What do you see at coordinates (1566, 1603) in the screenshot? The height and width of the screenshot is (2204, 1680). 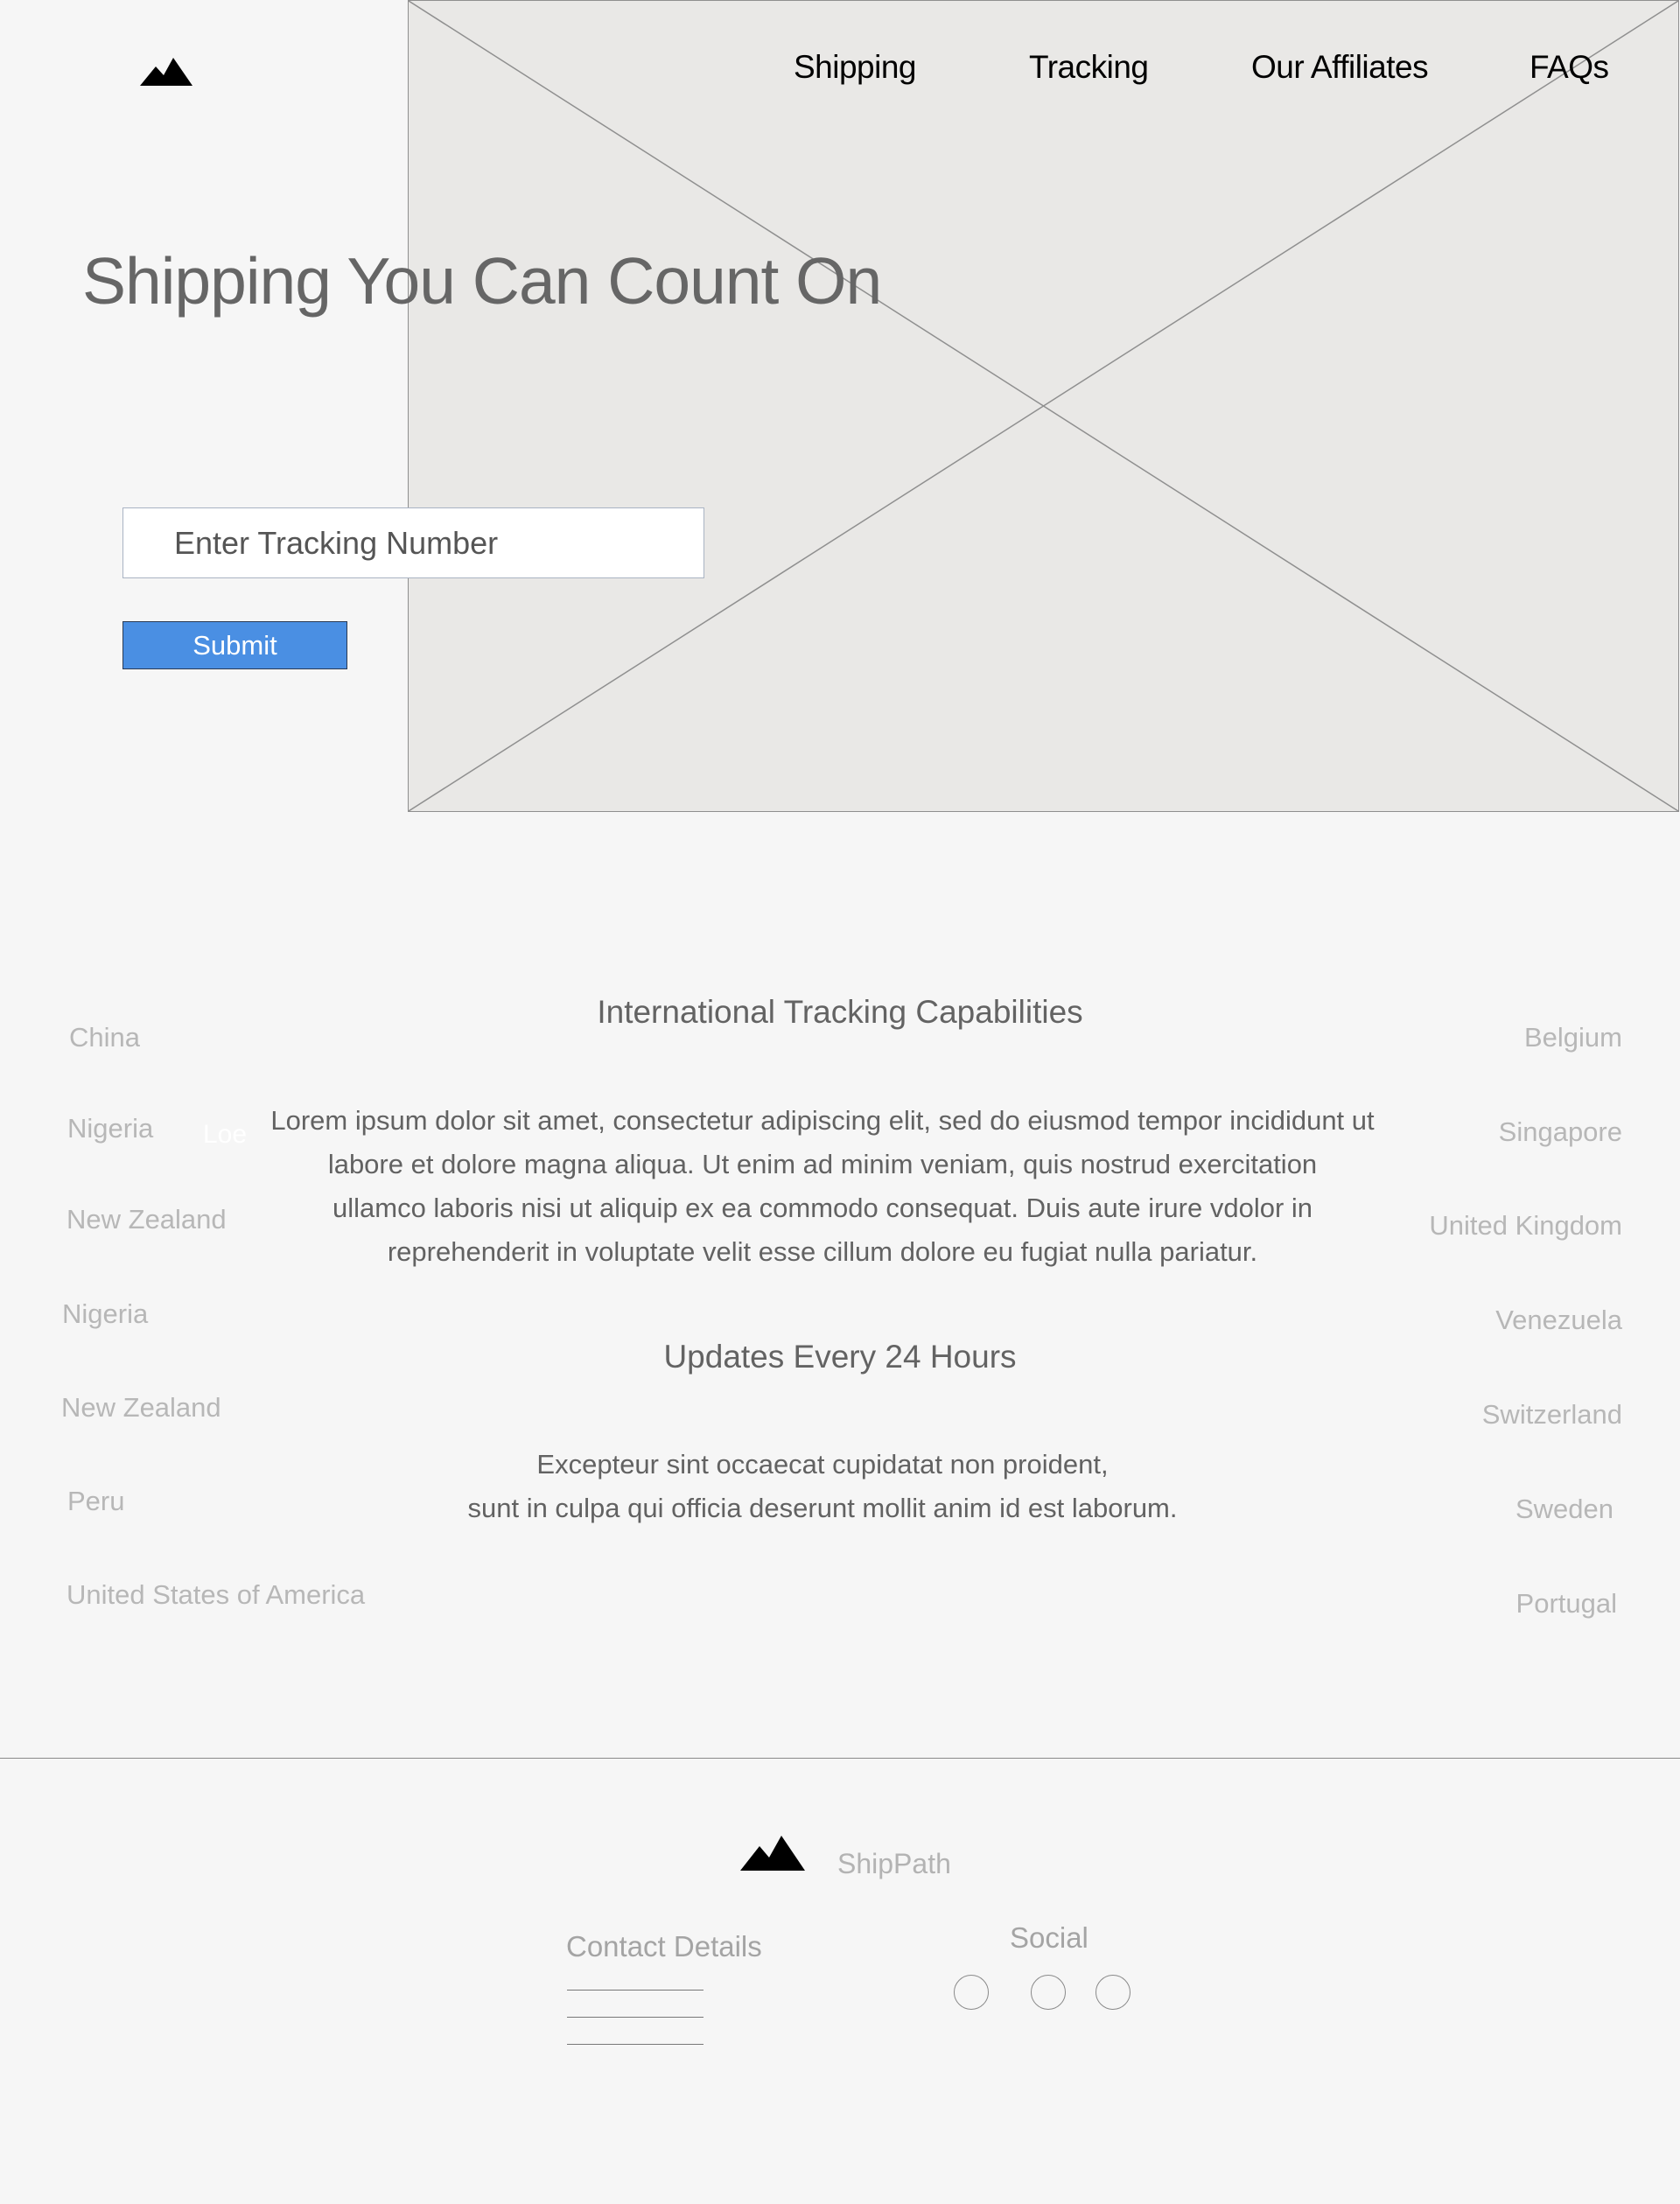 I see `country-right-item: Portugal` at bounding box center [1566, 1603].